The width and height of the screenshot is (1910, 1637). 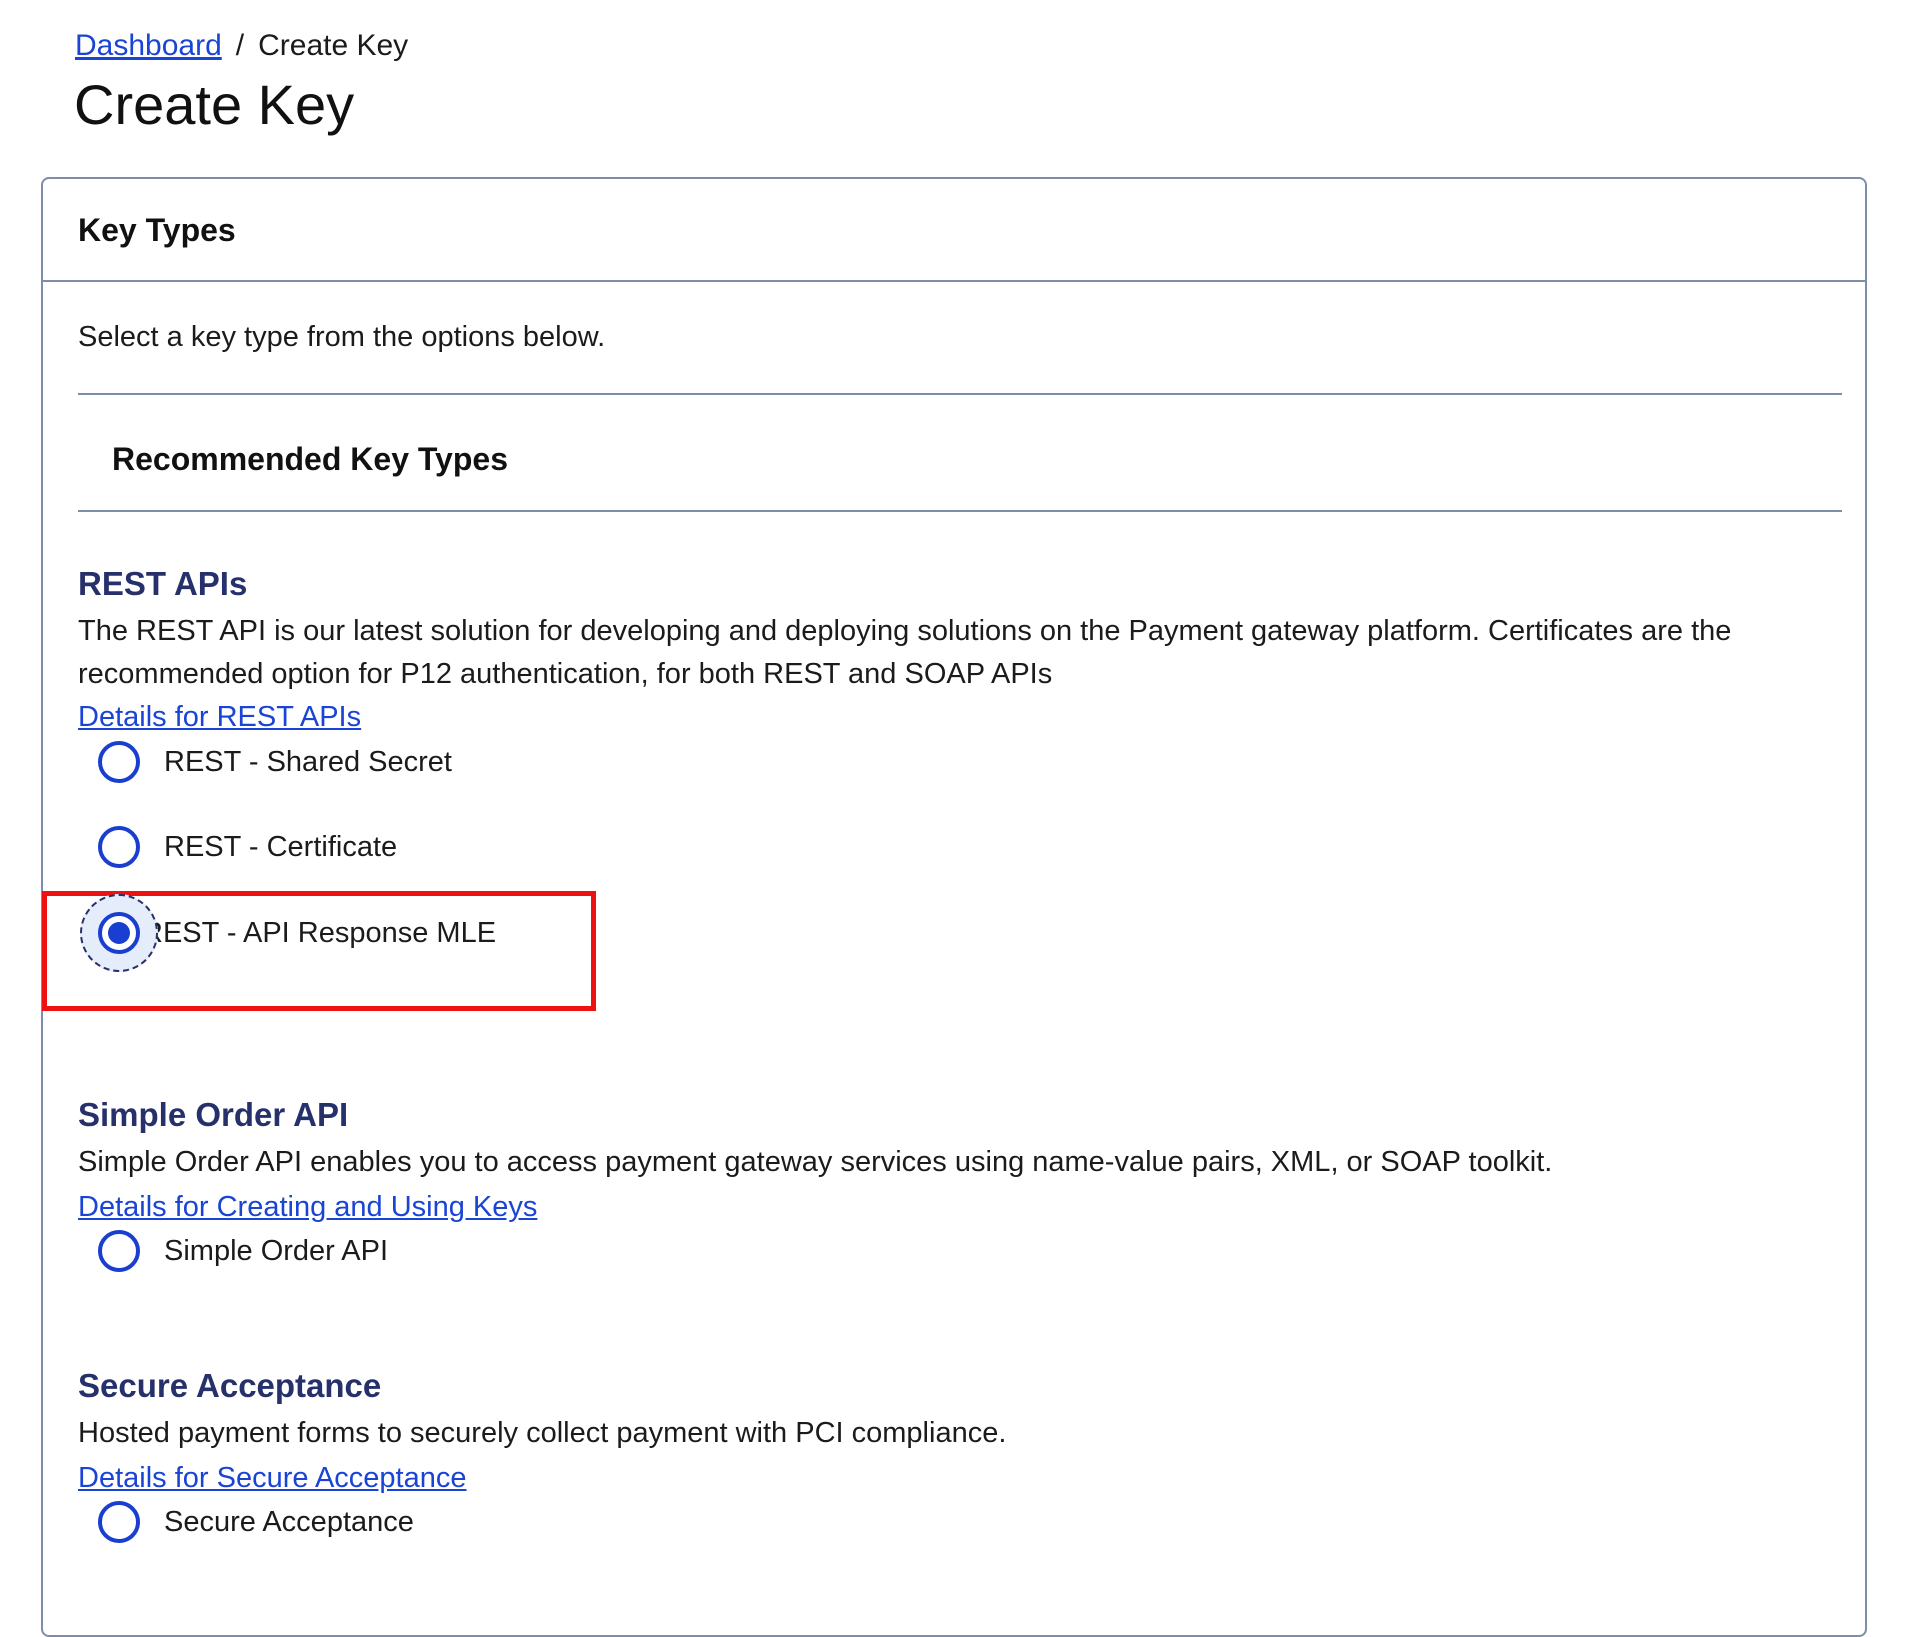 I want to click on divider-bottom, so click(x=960, y=511).